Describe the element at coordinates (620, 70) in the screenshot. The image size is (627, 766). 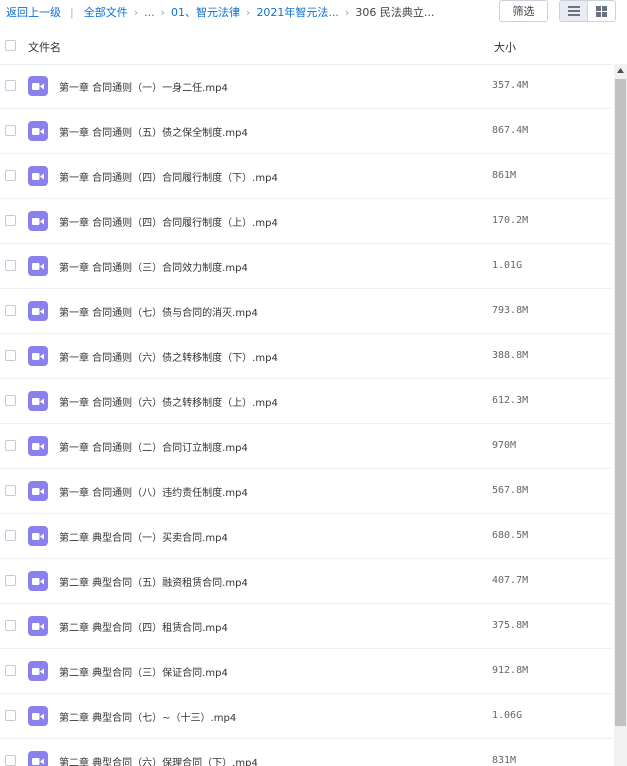
I see `scroll-up-arrow-icon` at that location.